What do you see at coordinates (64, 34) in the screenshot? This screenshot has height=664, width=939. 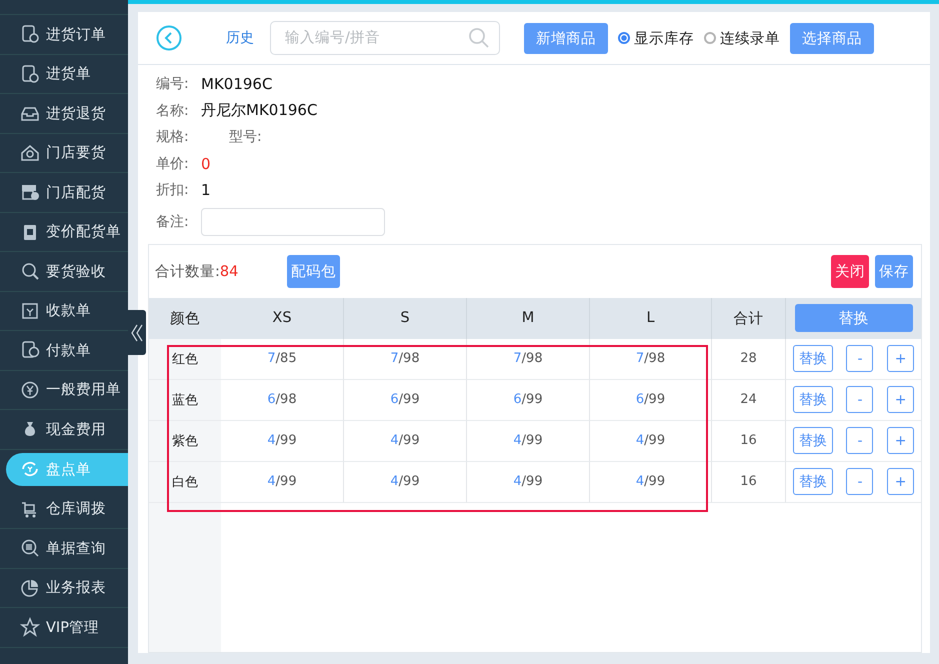 I see `sidebar-item: 进货订单` at bounding box center [64, 34].